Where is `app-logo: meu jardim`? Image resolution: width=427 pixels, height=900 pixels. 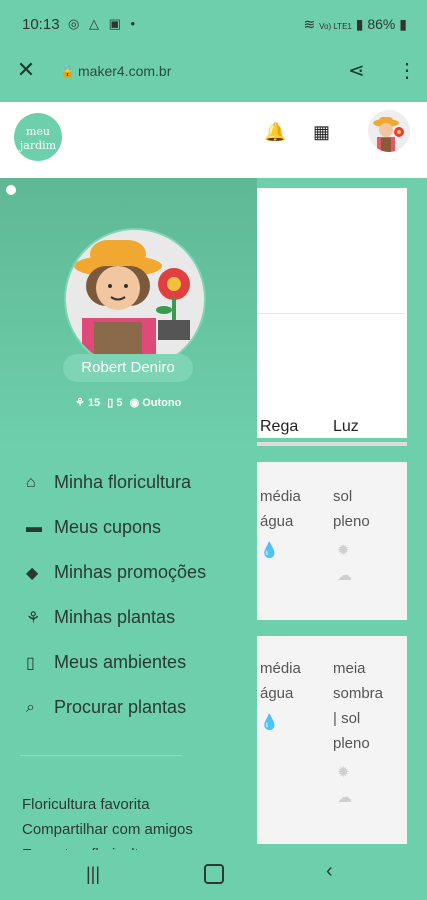 app-logo: meu jardim is located at coordinates (38, 137).